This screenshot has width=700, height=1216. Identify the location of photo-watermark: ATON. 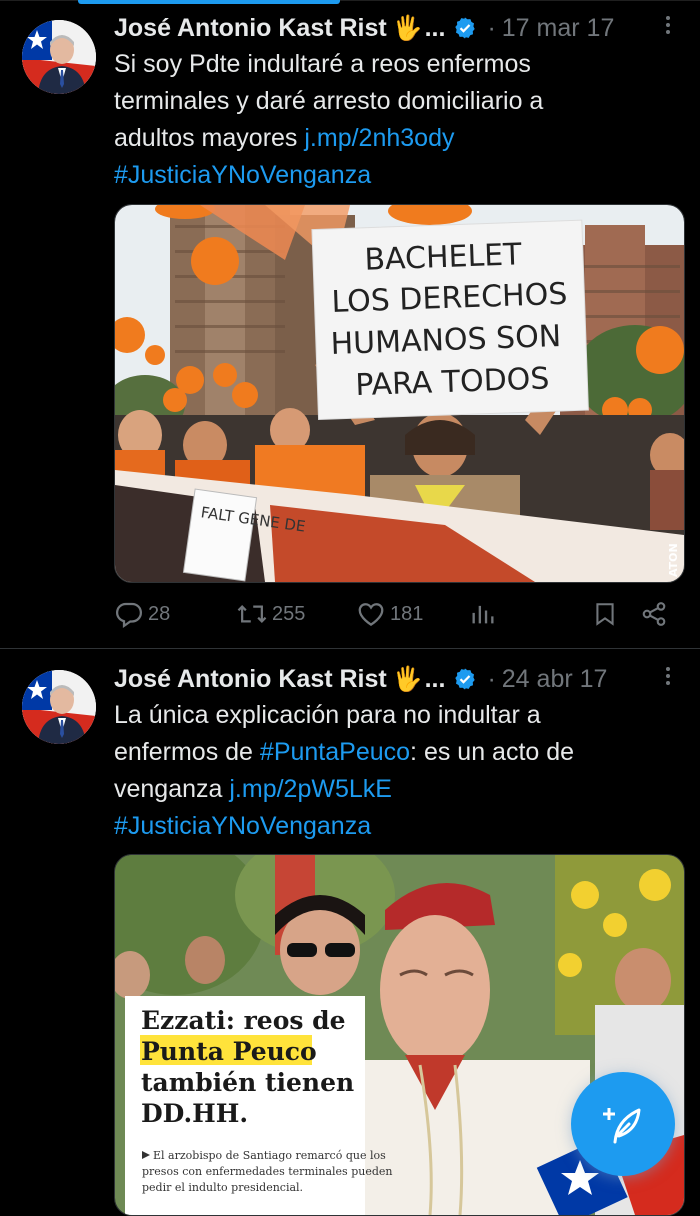
(673, 560).